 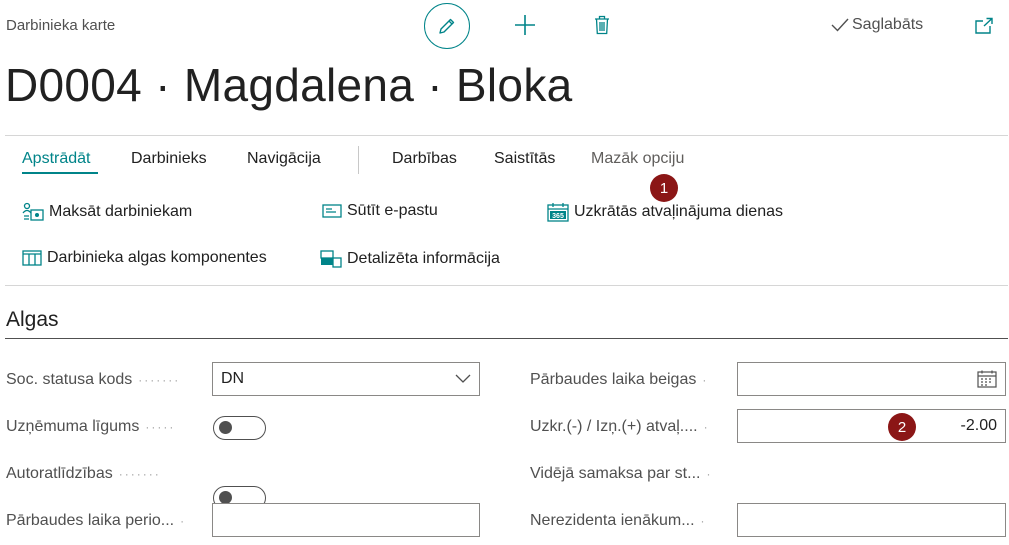 I want to click on probation-end-label: Pārbaudes laika beigas, so click(x=613, y=379).